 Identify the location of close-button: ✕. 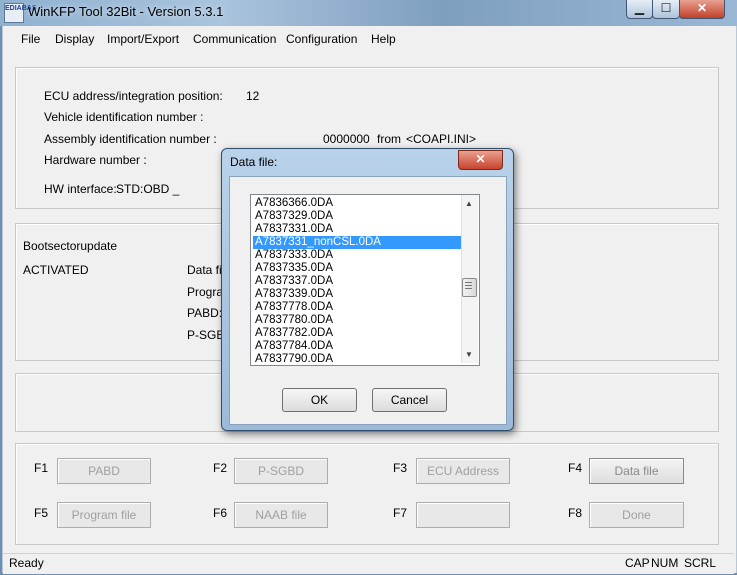
(702, 9).